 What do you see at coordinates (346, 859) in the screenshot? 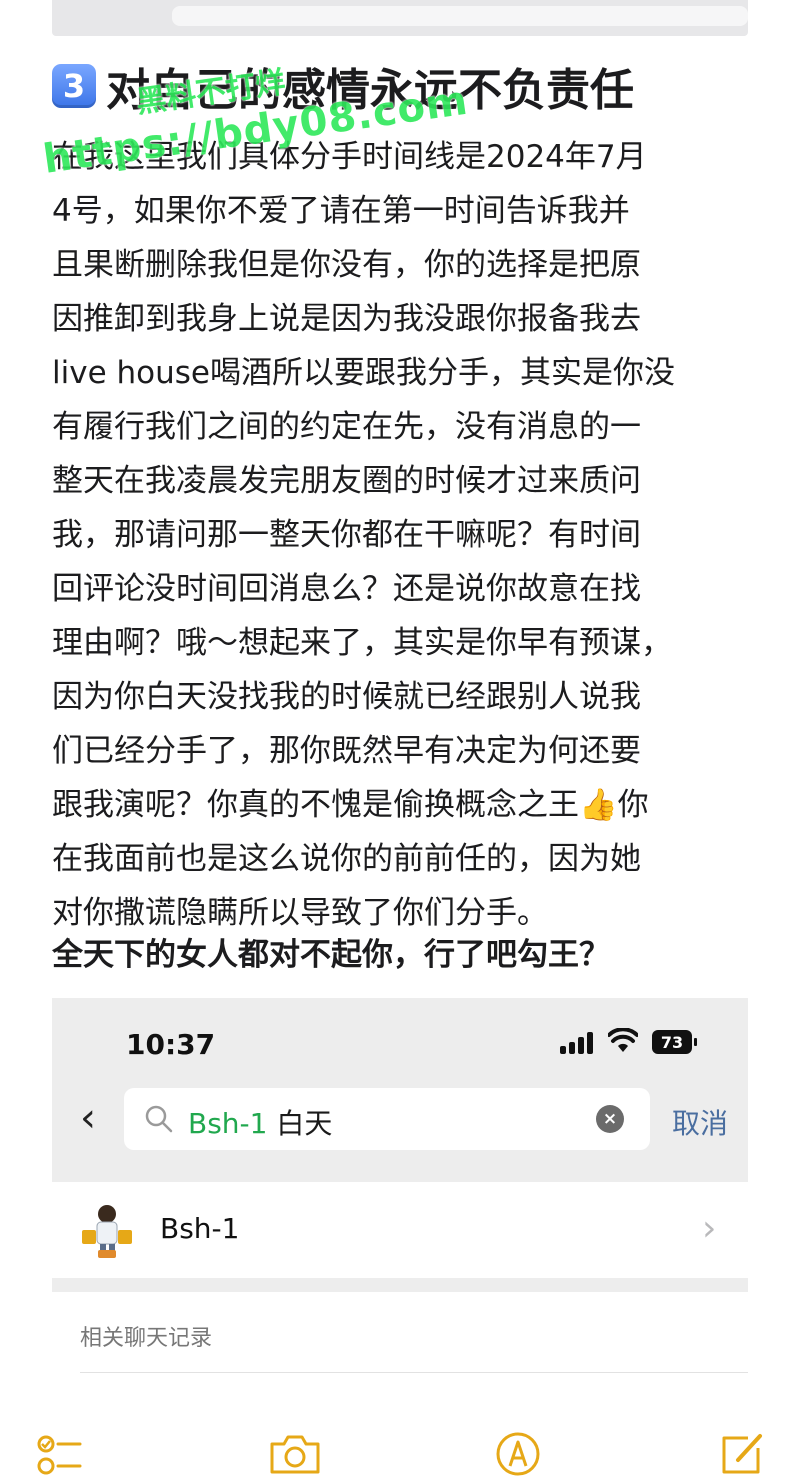
I see `body-line: 在我面前也是这么说你的前前任的，因为她` at bounding box center [346, 859].